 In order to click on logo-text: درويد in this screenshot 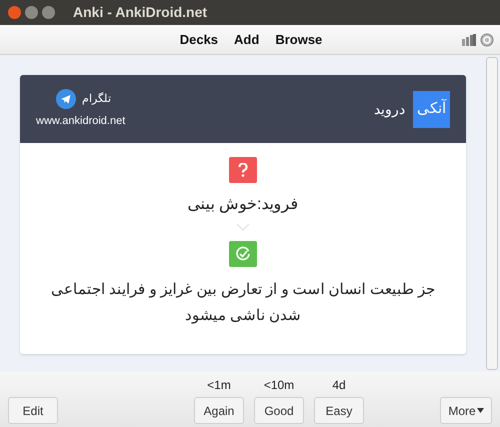, I will do `click(389, 110)`.